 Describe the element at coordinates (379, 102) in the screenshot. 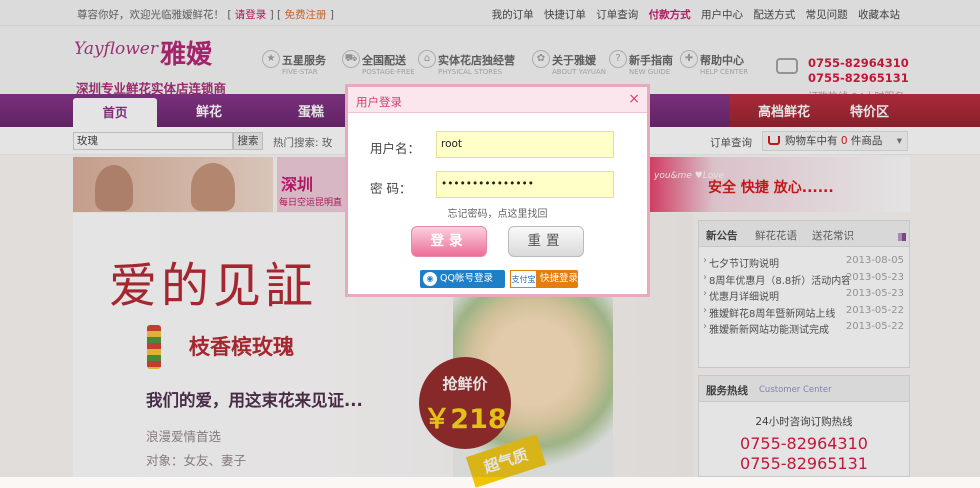

I see `login-dialog-title: 用户登录` at that location.